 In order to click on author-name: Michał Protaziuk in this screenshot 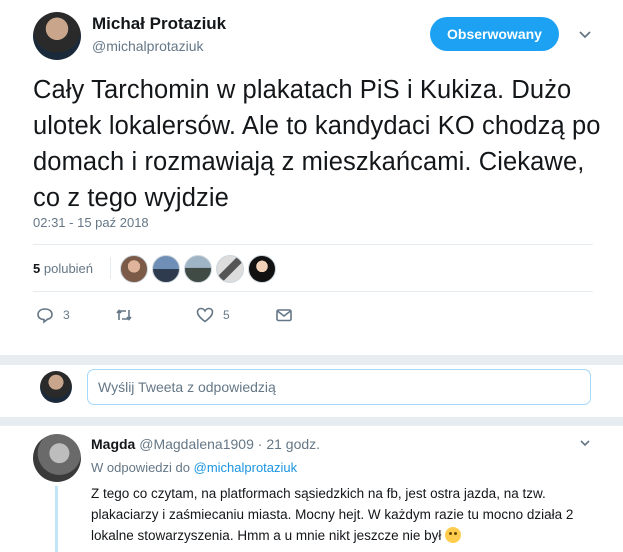, I will do `click(159, 24)`.